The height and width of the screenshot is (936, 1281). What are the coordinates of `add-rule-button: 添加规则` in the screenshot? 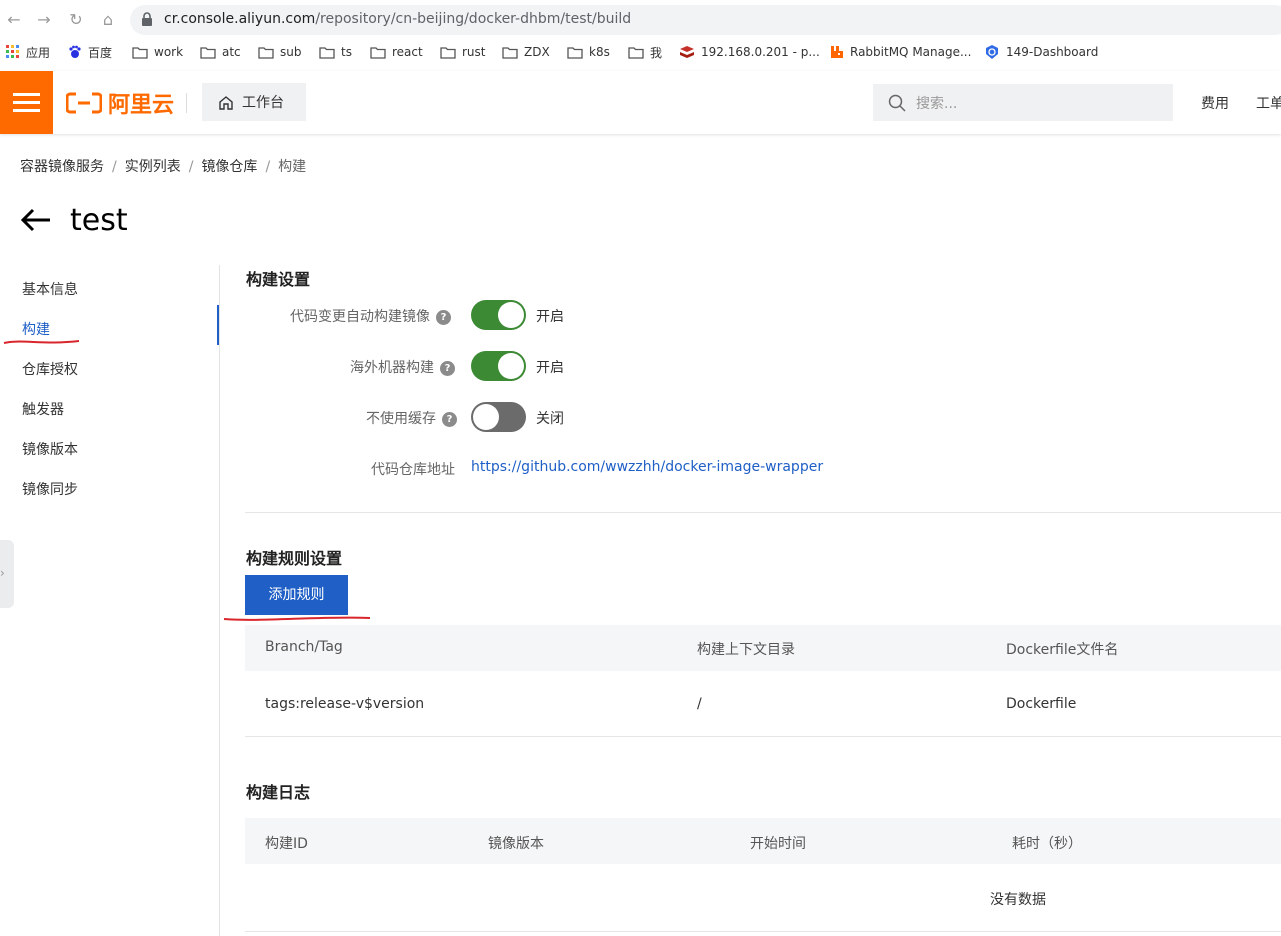 It's located at (296, 595).